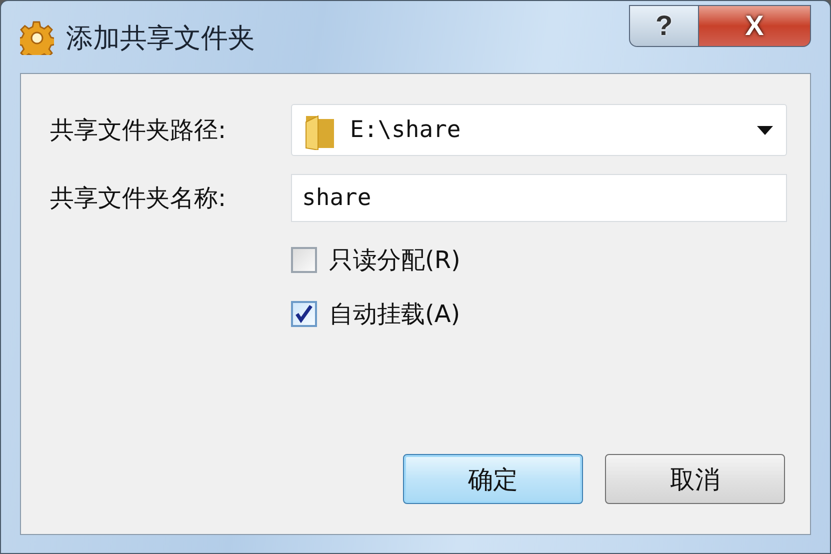  I want to click on gear-icon, so click(37, 38).